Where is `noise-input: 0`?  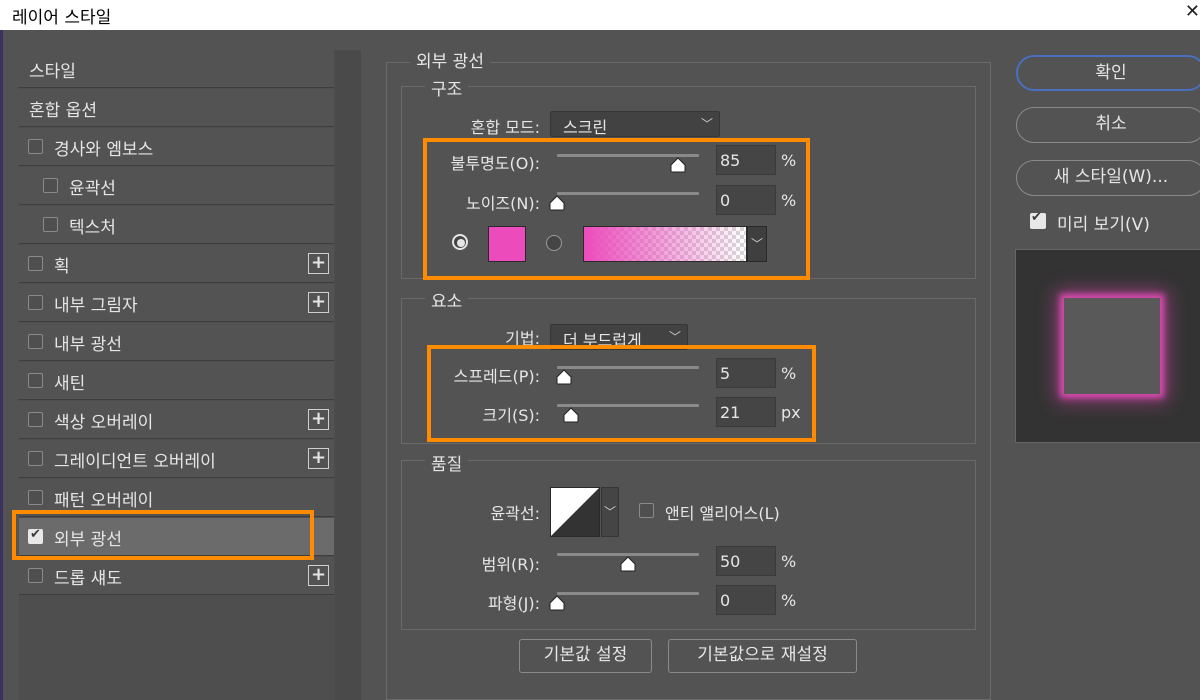 noise-input: 0 is located at coordinates (746, 200).